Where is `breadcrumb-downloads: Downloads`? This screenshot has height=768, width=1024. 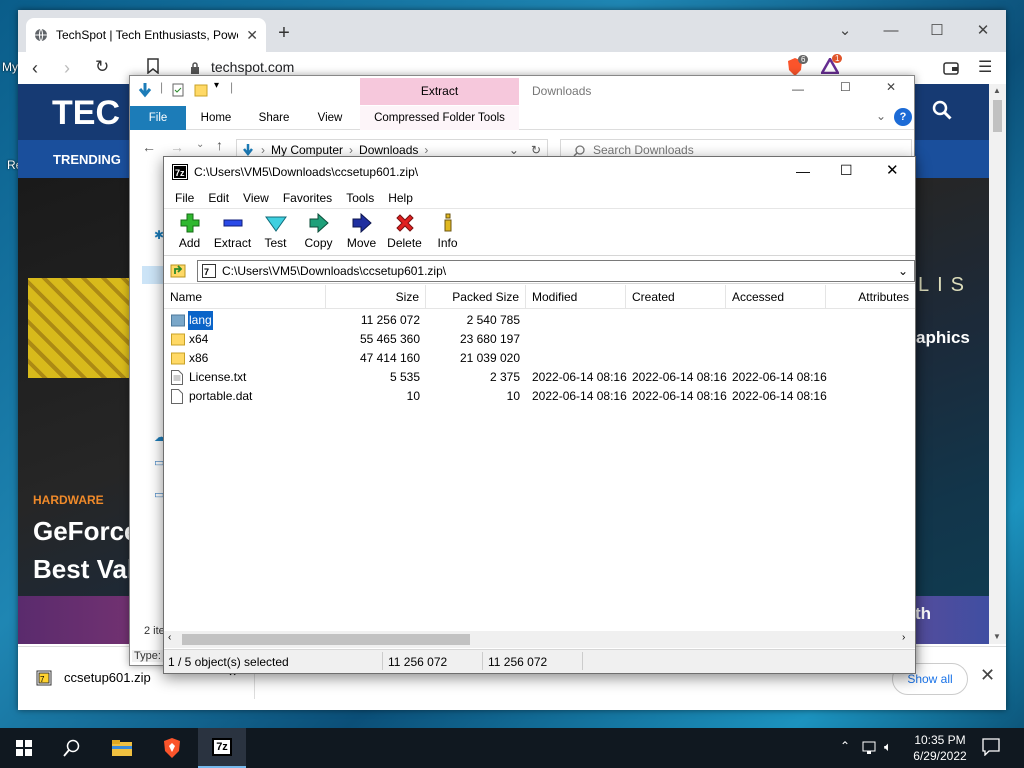 breadcrumb-downloads: Downloads is located at coordinates (388, 150).